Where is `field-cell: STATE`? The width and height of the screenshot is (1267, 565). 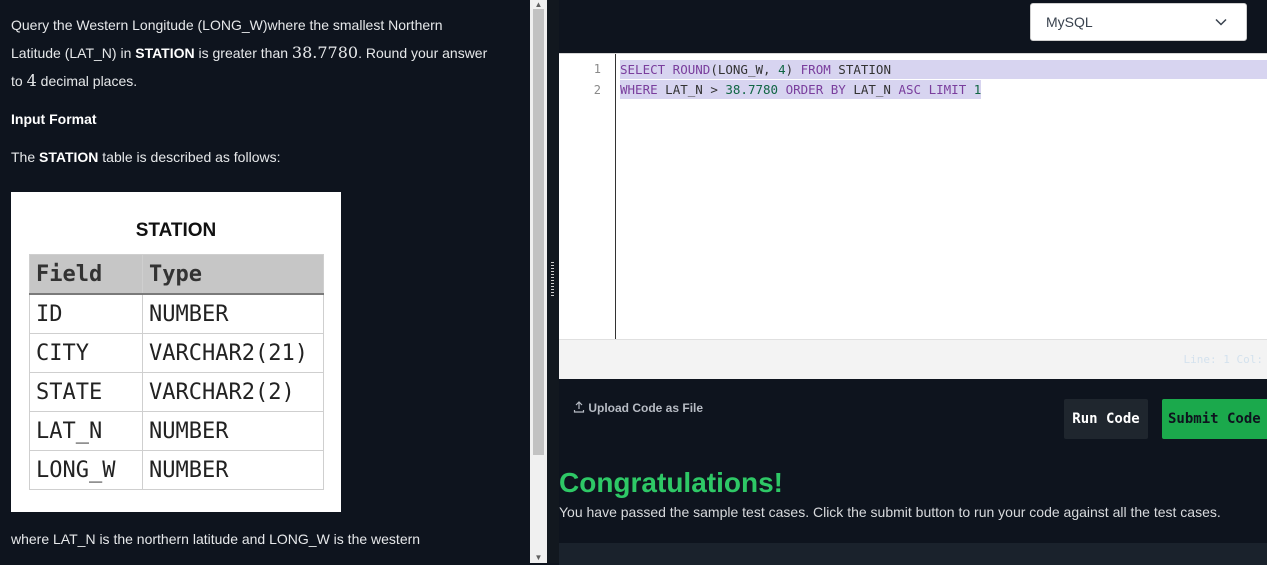
field-cell: STATE is located at coordinates (86, 392).